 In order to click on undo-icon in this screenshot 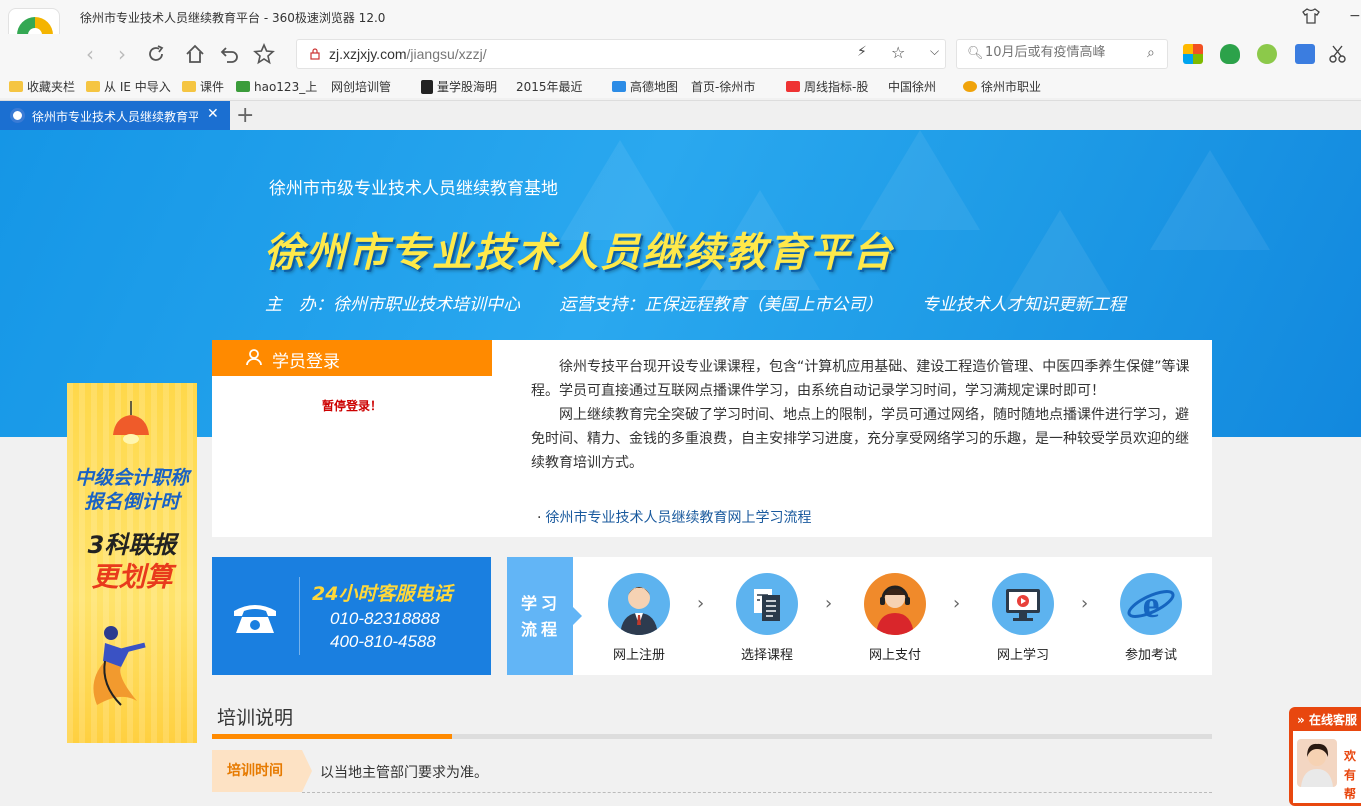, I will do `click(230, 54)`.